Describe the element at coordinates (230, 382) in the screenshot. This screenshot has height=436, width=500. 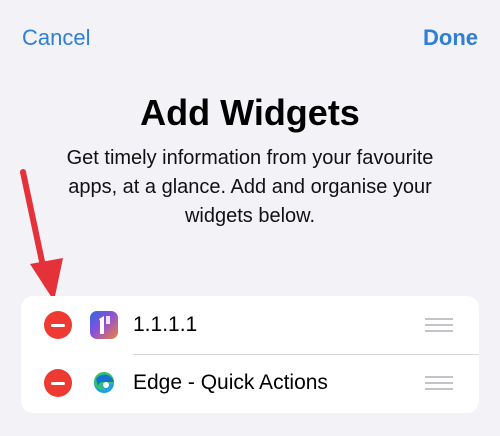
I see `widget-label: Edge - Quick Actions` at that location.